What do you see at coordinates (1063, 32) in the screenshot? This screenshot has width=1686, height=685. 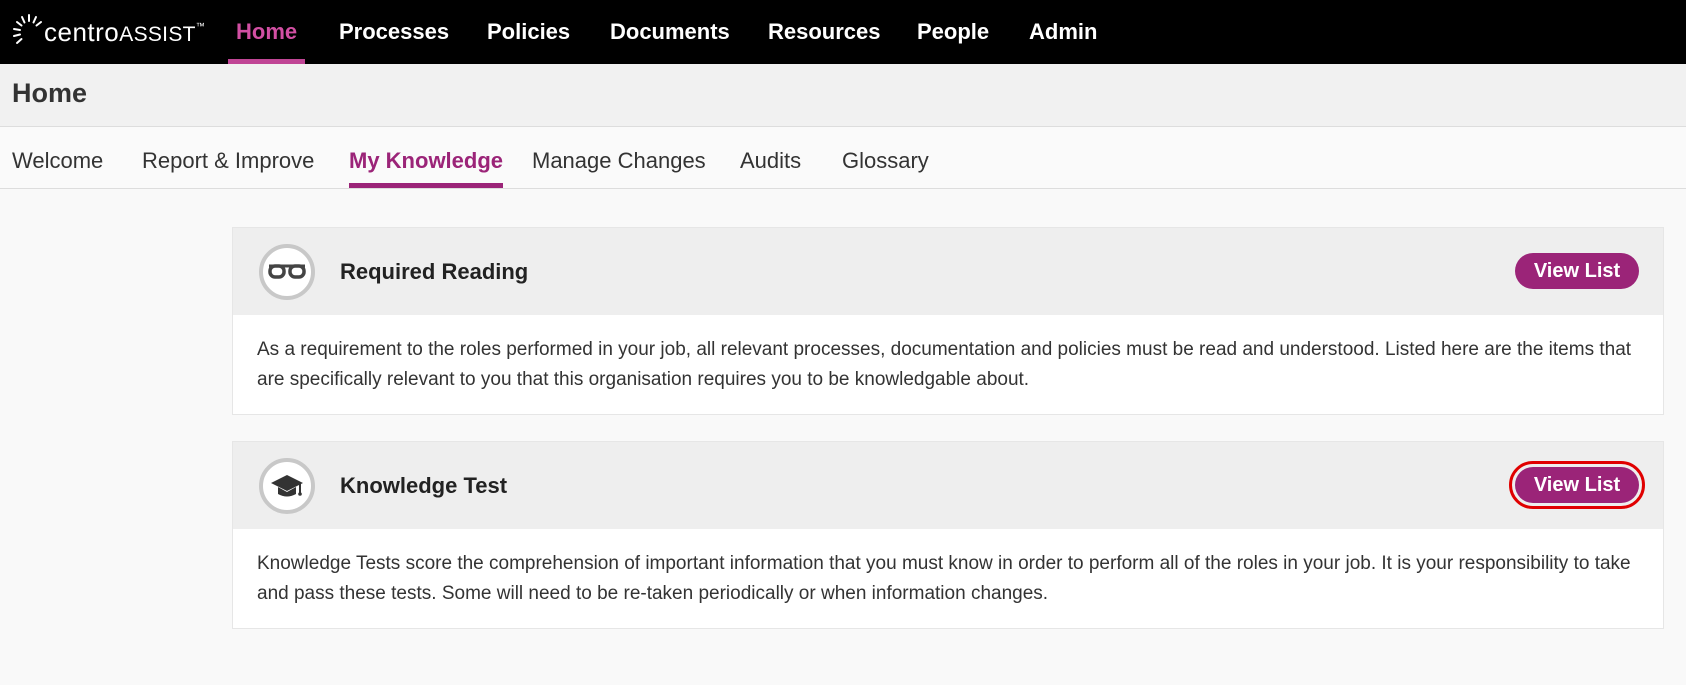 I see `nav-admin: Admin` at bounding box center [1063, 32].